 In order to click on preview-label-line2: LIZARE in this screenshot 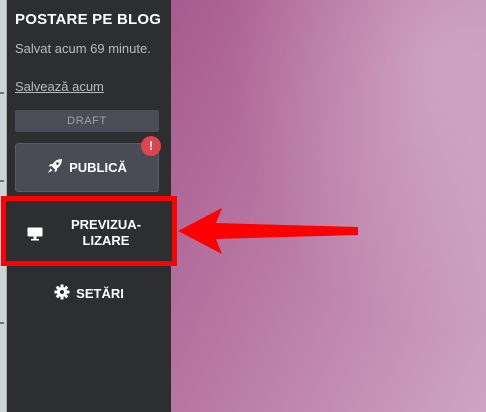, I will do `click(106, 240)`.